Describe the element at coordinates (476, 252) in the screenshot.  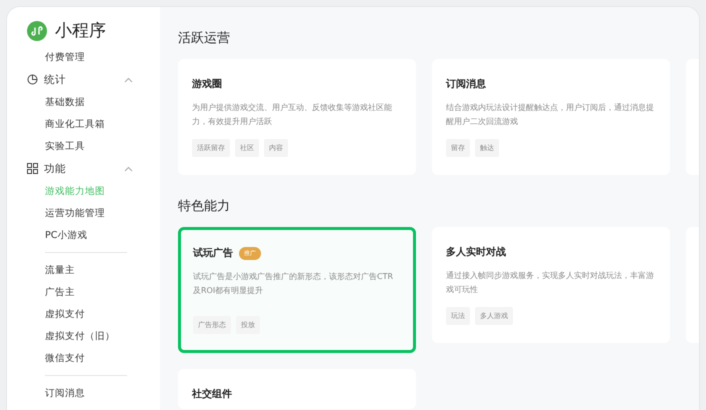
I see `card-title: 多人实时对战` at that location.